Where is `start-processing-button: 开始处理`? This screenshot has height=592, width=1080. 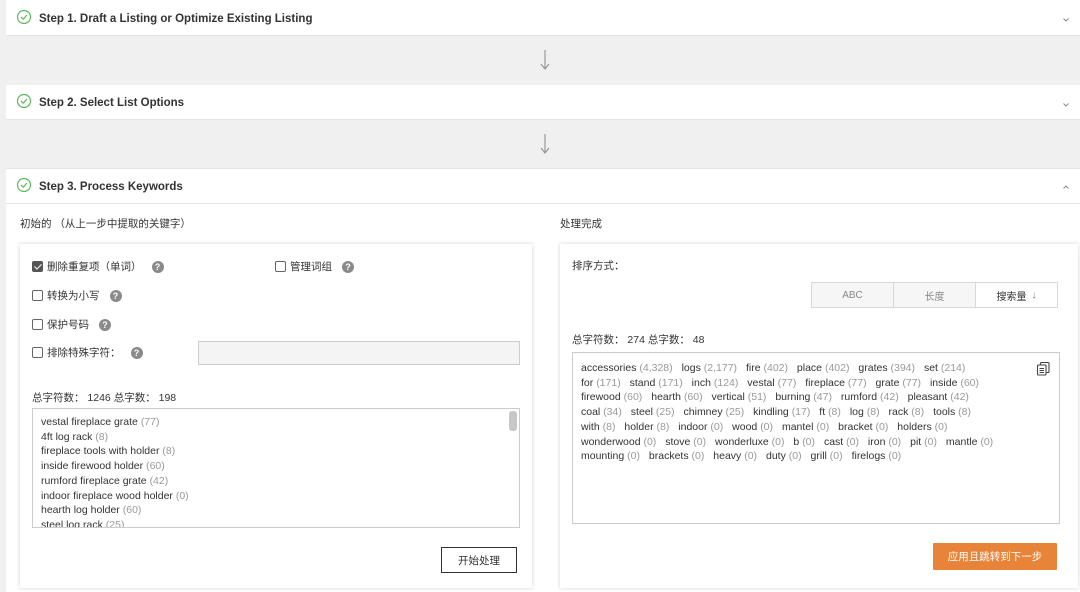 start-processing-button: 开始处理 is located at coordinates (479, 560).